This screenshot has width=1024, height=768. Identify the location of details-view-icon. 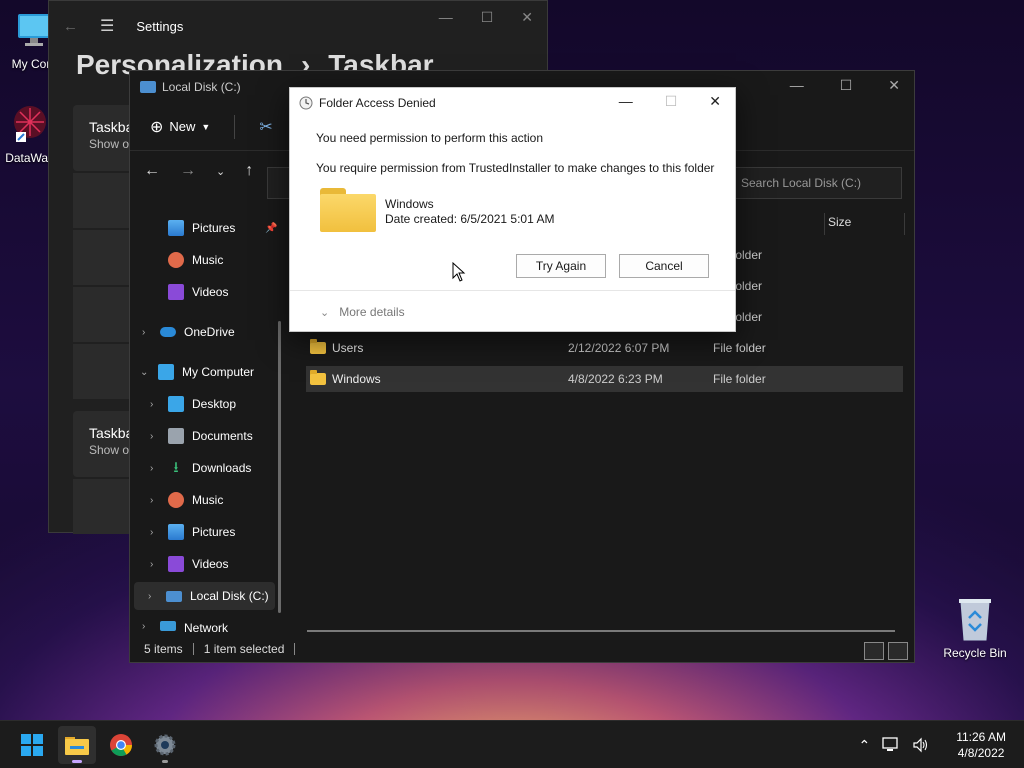
(874, 651).